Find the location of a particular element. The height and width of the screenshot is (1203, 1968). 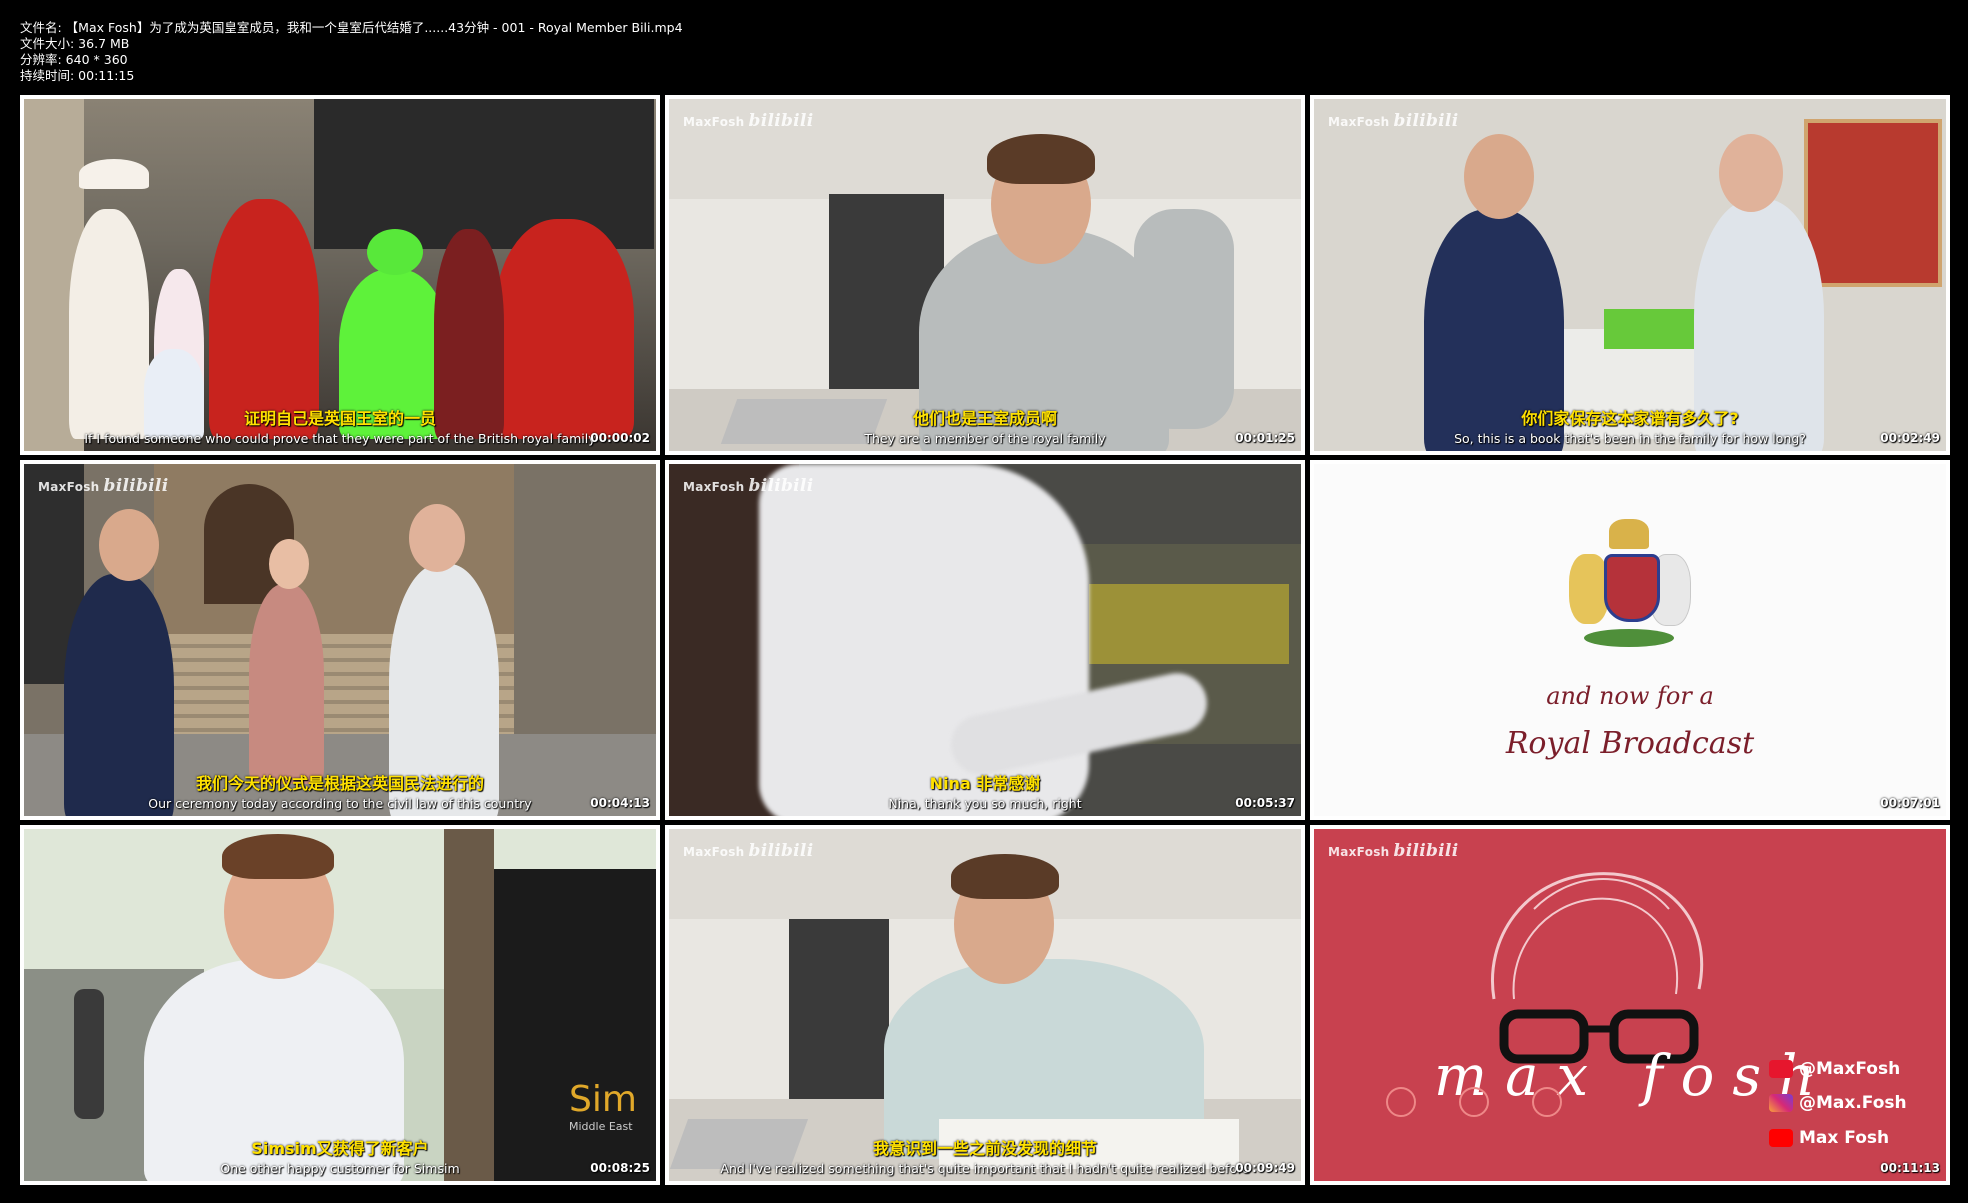

instagram-icon is located at coordinates (1781, 1103).